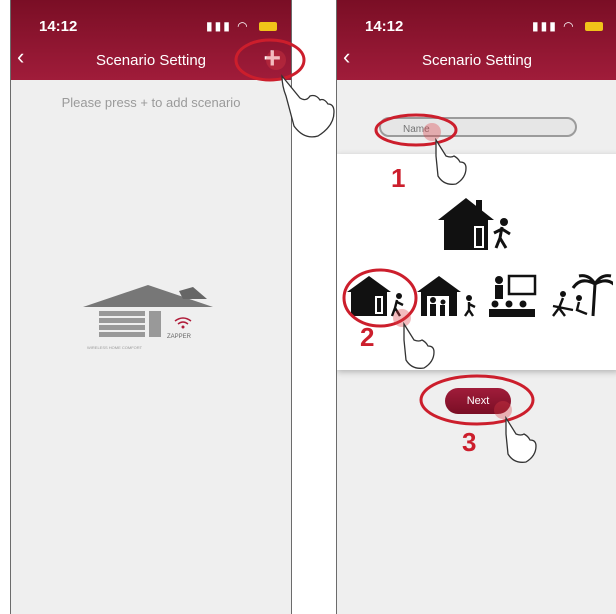  I want to click on leave-home-icon, so click(377, 296).